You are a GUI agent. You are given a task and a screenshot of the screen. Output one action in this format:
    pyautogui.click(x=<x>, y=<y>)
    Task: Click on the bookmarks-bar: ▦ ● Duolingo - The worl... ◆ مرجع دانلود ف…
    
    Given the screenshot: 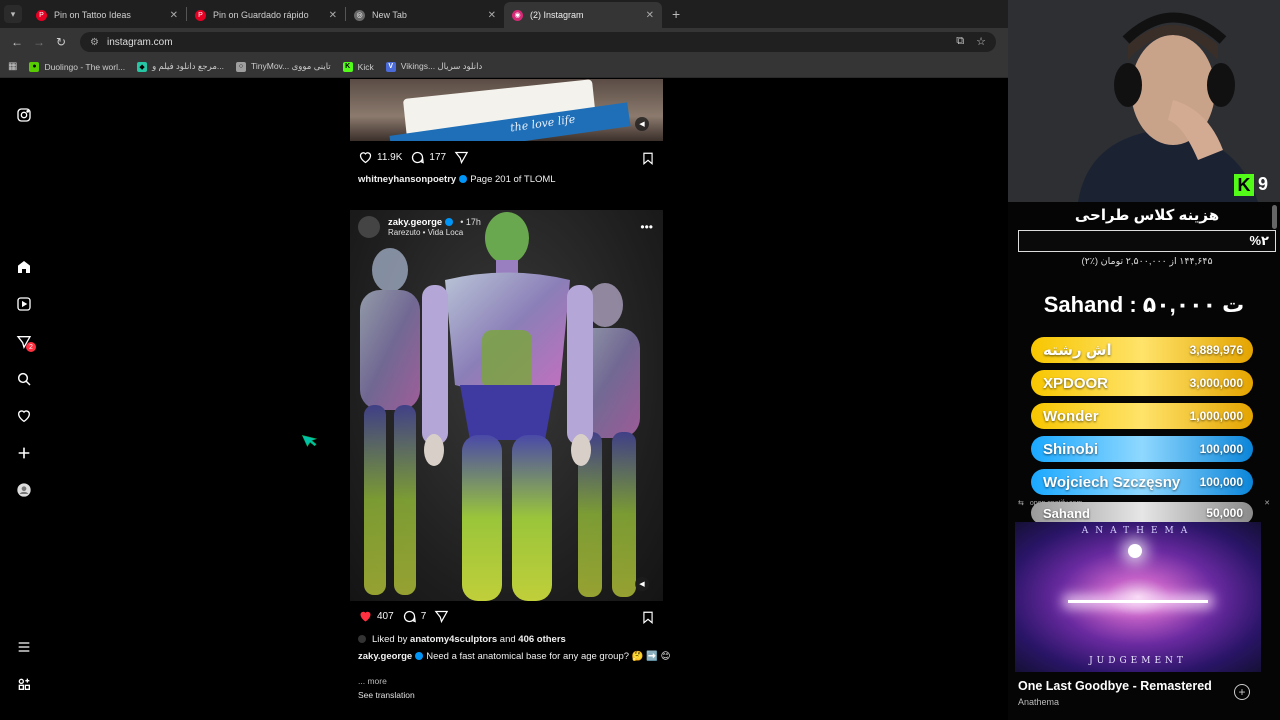 What is the action you would take?
    pyautogui.click(x=504, y=67)
    